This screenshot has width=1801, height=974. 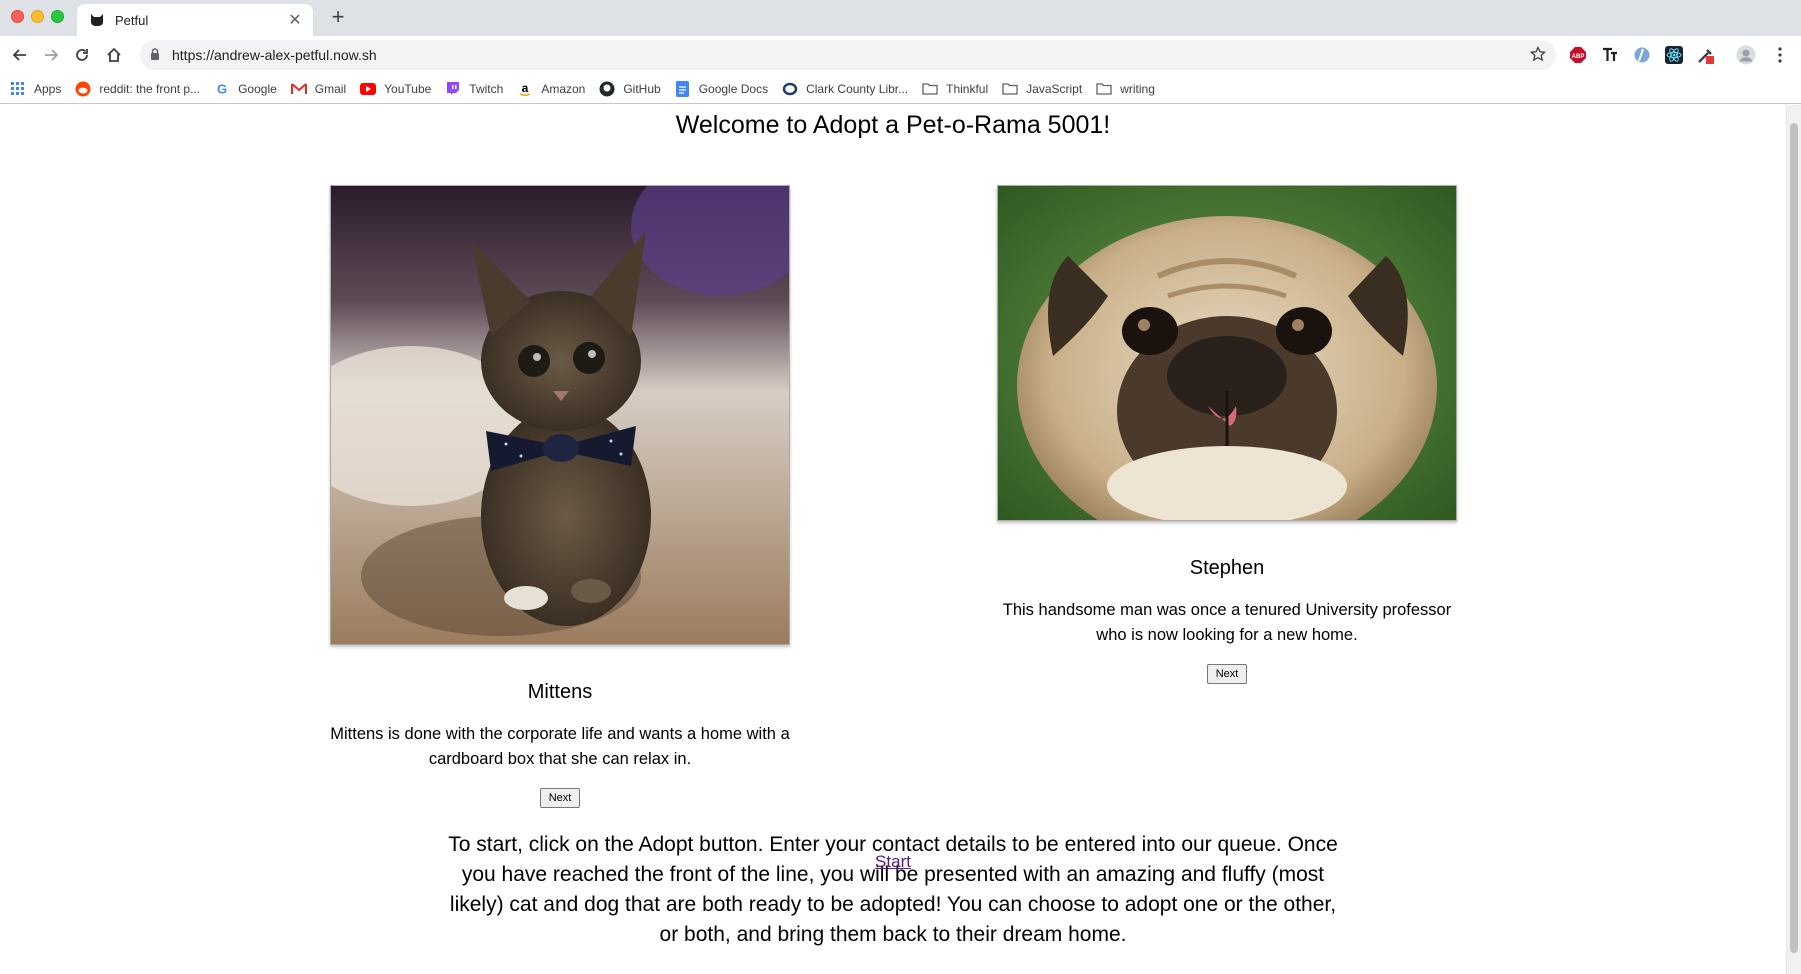 I want to click on new-tab-button: +, so click(x=338, y=18).